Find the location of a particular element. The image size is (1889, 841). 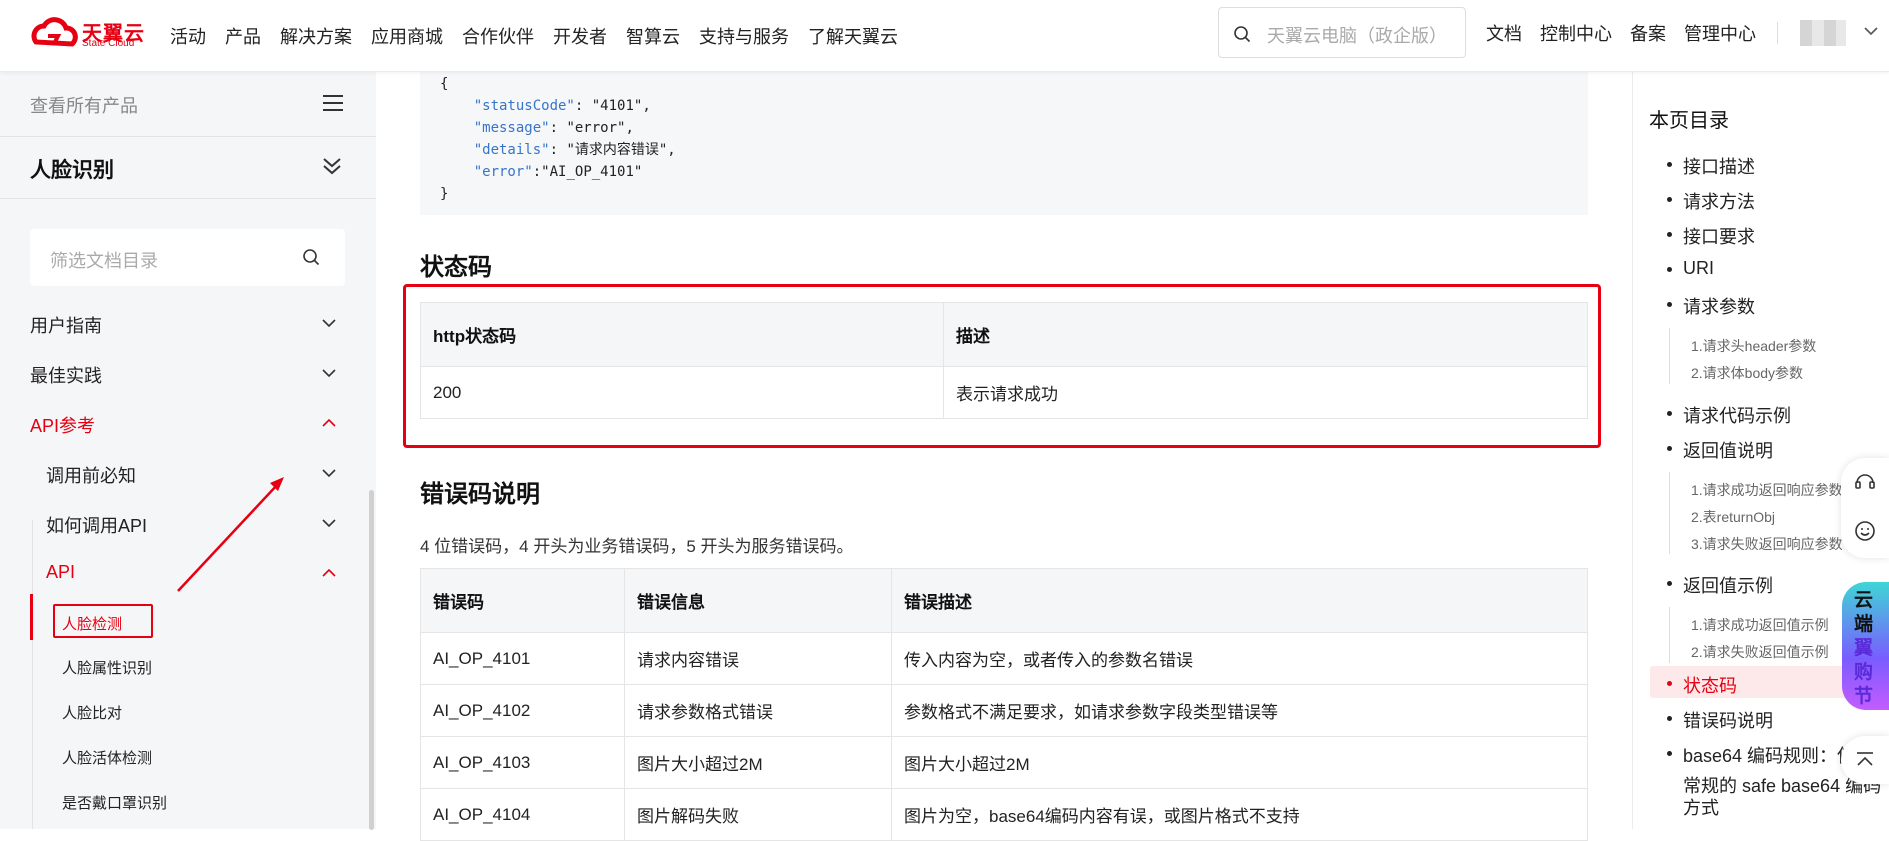

back-to-top-button is located at coordinates (1865, 760).